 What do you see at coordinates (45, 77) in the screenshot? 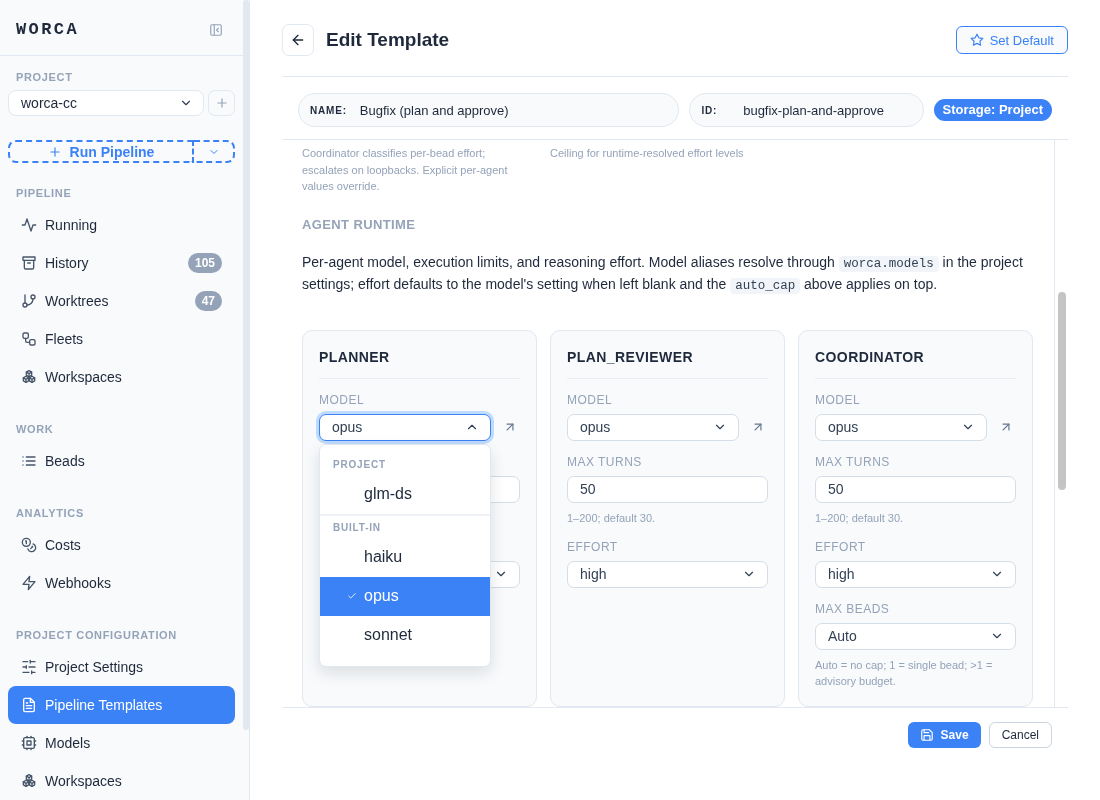
I see `section-label: PROJECT` at bounding box center [45, 77].